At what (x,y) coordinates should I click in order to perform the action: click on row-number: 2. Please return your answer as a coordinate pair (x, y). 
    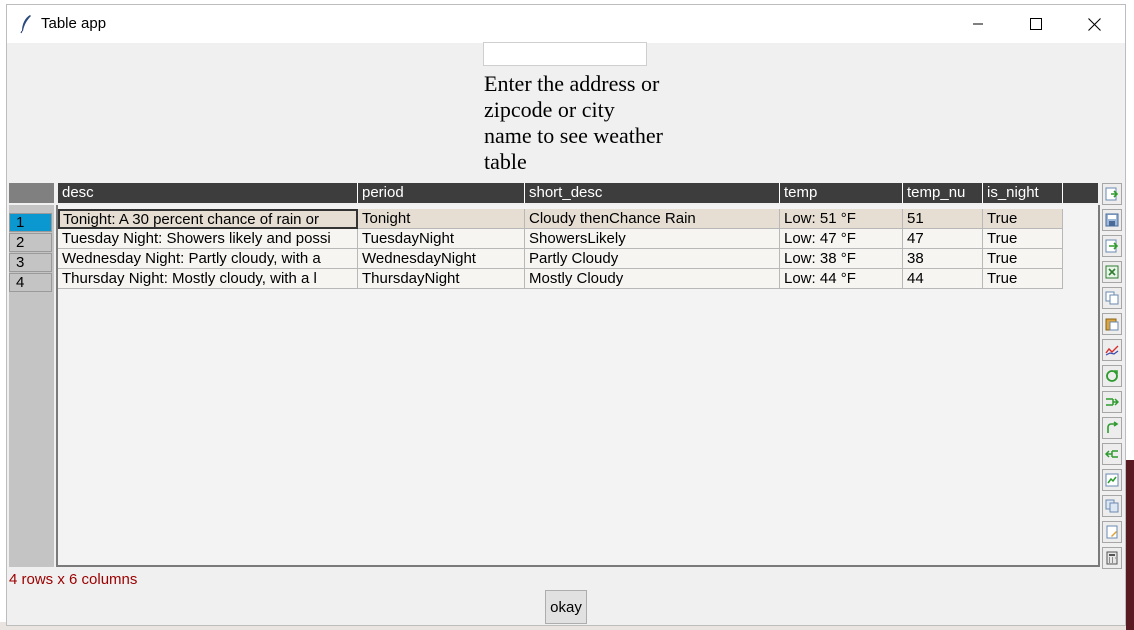
    Looking at the image, I should click on (30, 242).